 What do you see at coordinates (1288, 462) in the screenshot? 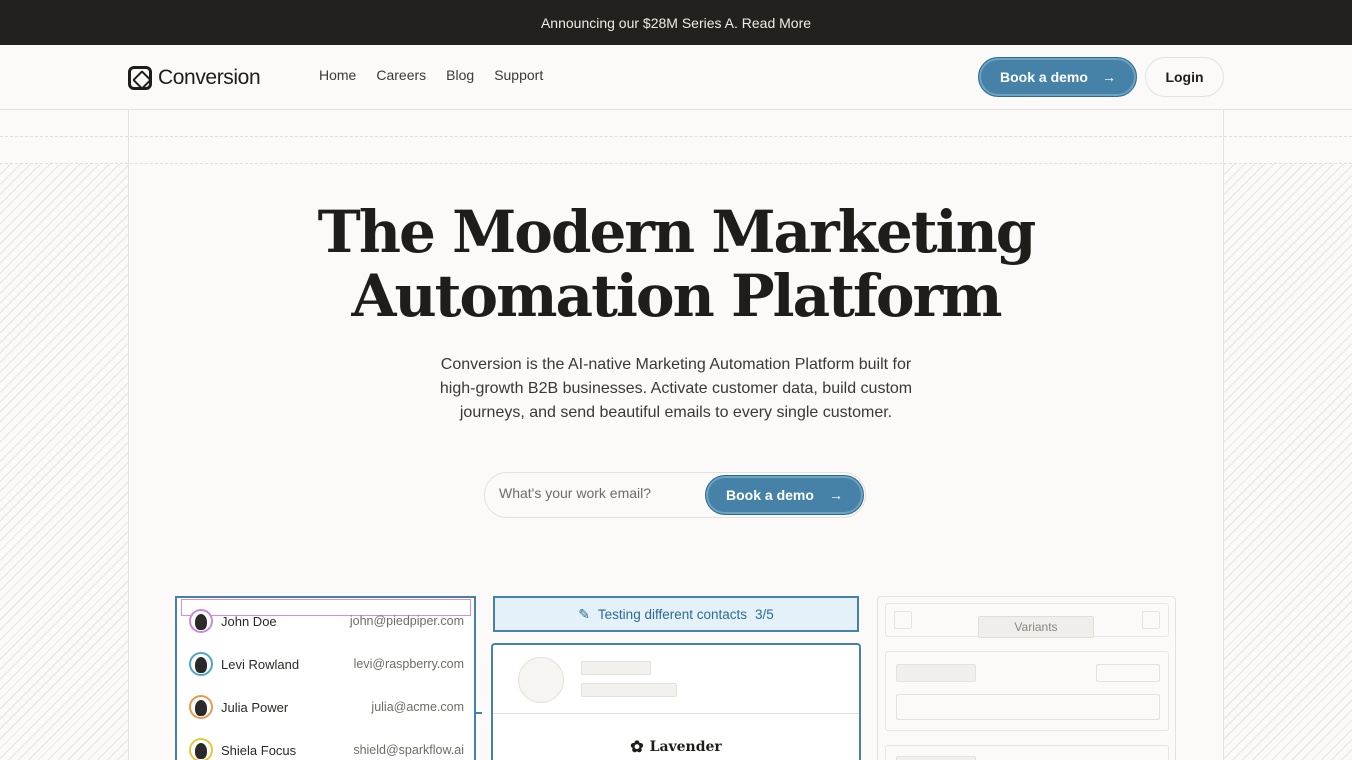
I see `hatch-pattern-right` at bounding box center [1288, 462].